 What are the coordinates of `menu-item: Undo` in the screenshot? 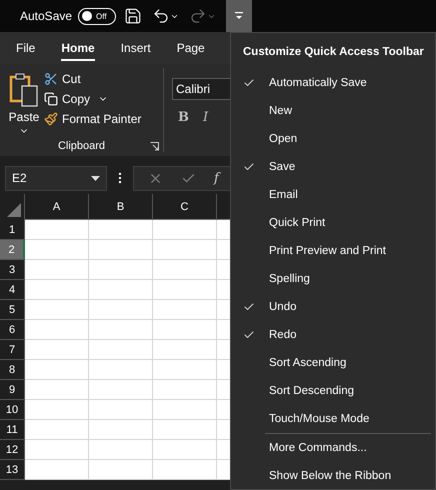 It's located at (333, 307).